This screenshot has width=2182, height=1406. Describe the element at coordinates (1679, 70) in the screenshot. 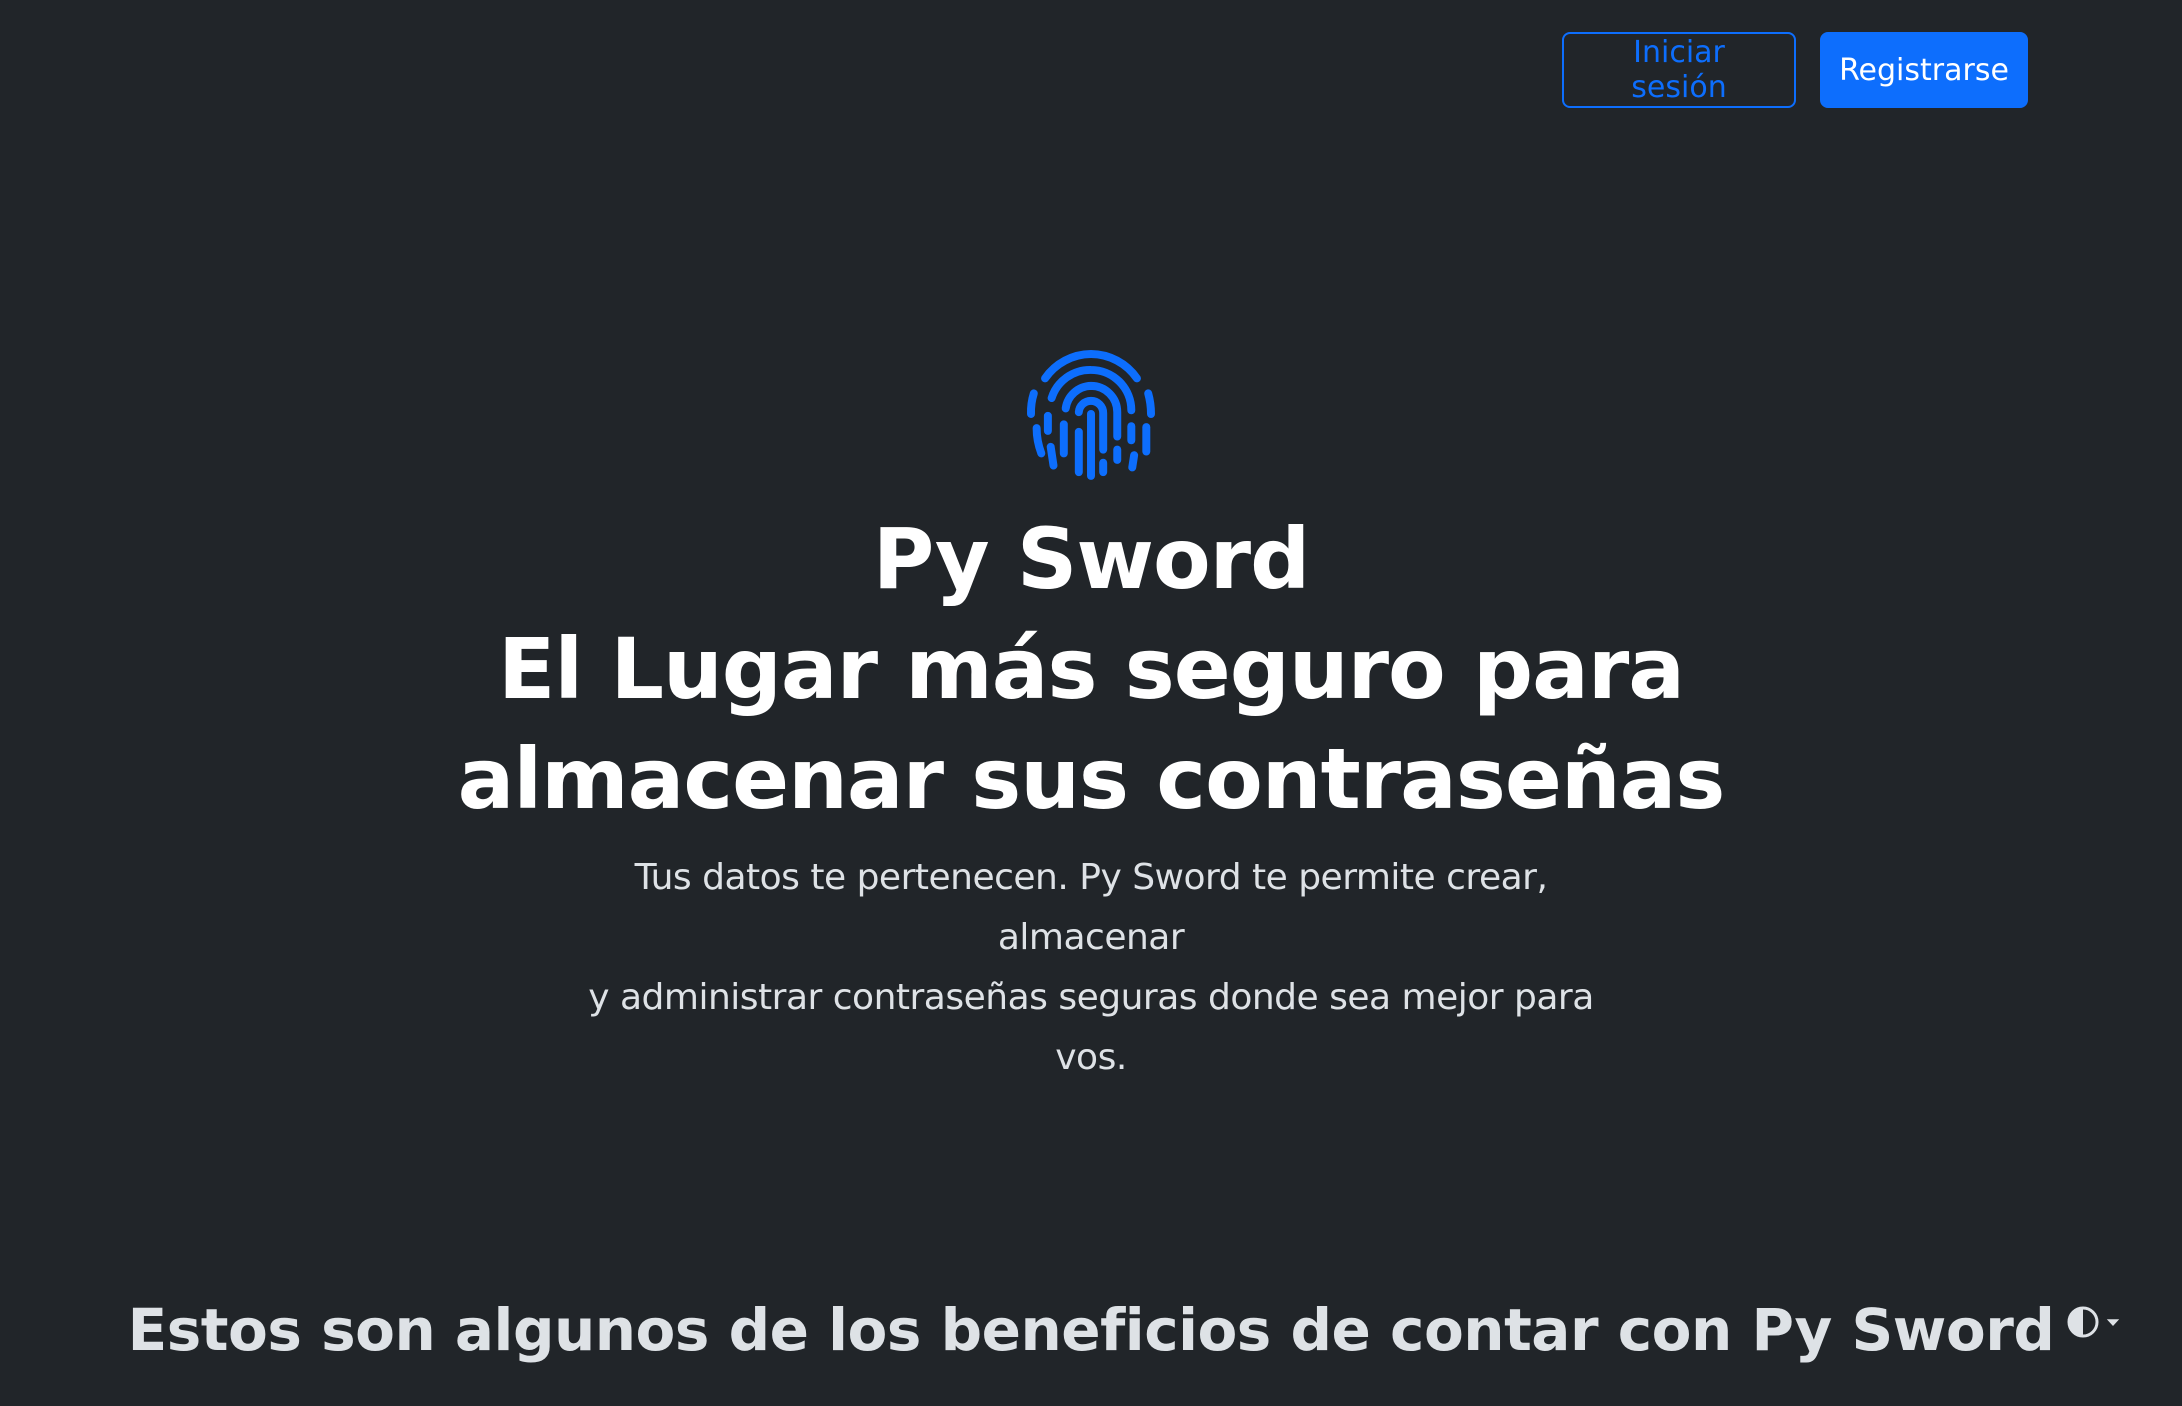

I see `login-button: Iniciar sesión` at that location.